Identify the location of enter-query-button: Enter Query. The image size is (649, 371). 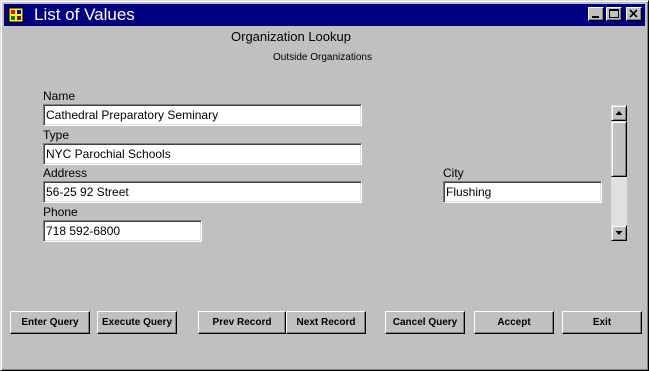
(50, 322).